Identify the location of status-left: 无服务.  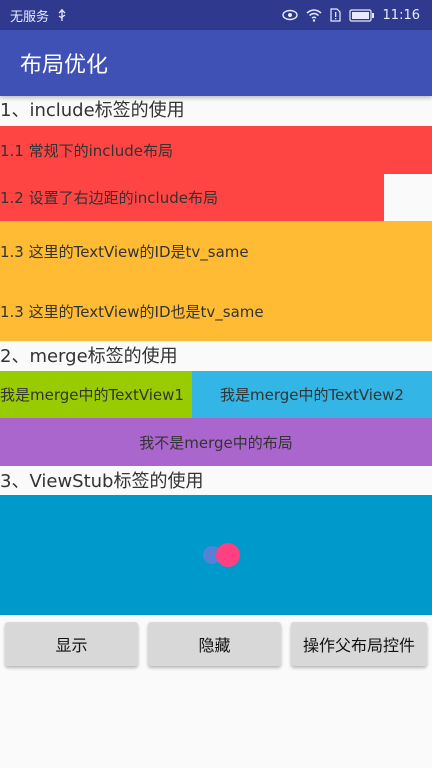
(38, 15).